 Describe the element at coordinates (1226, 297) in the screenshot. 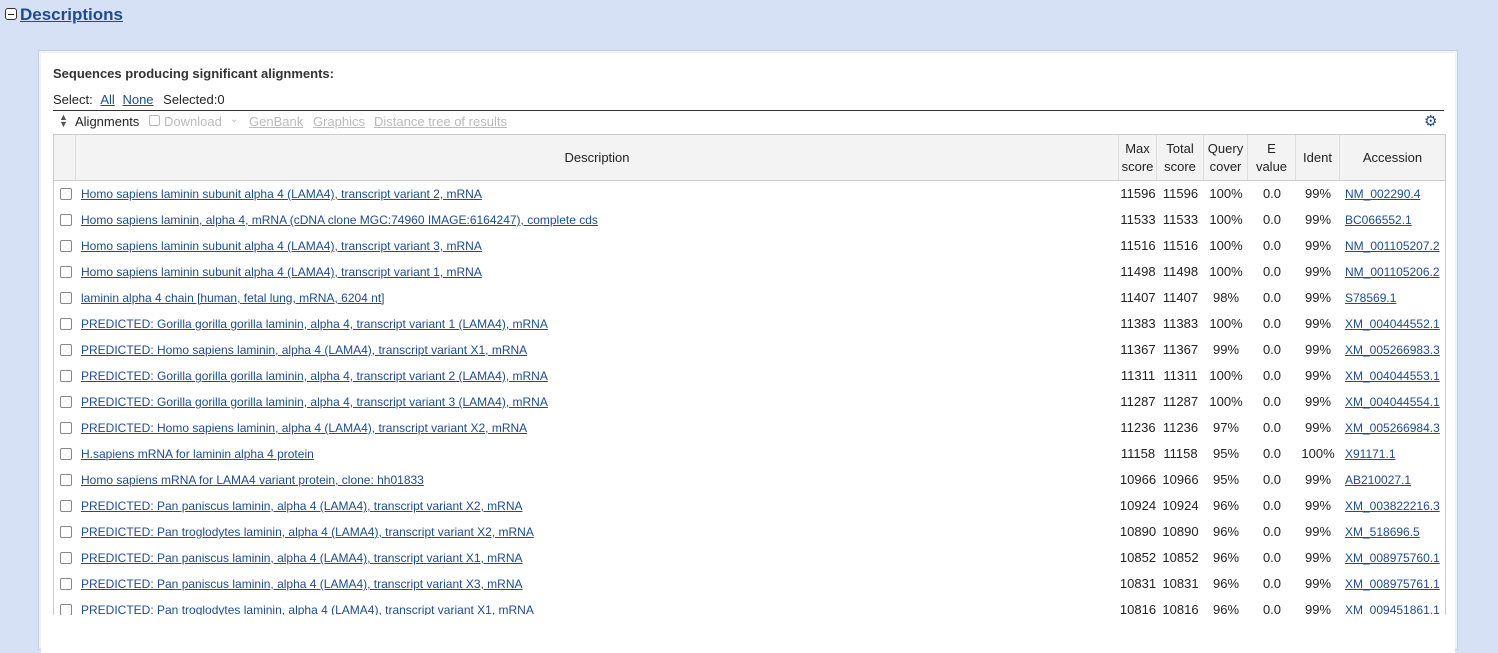

I see `query-cover-cell: 98%` at that location.